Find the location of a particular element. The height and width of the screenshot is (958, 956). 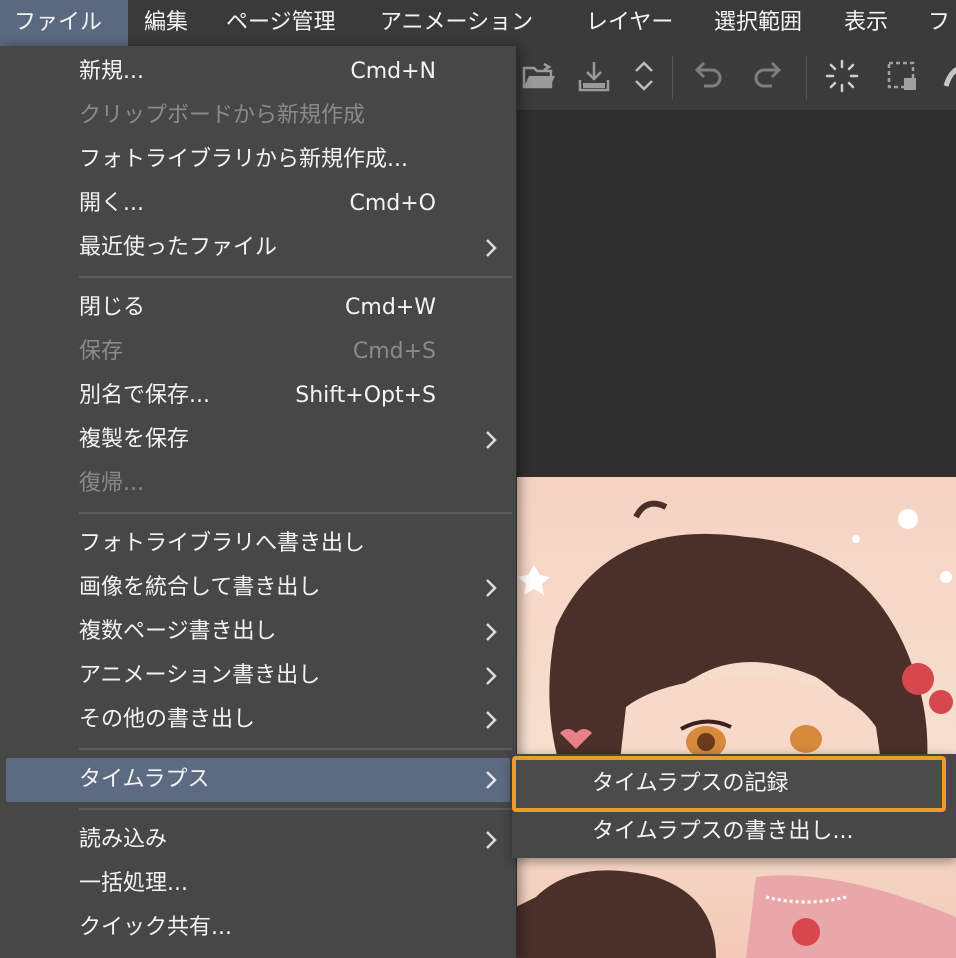

menu-item-label: 複製を保存 is located at coordinates (134, 439).